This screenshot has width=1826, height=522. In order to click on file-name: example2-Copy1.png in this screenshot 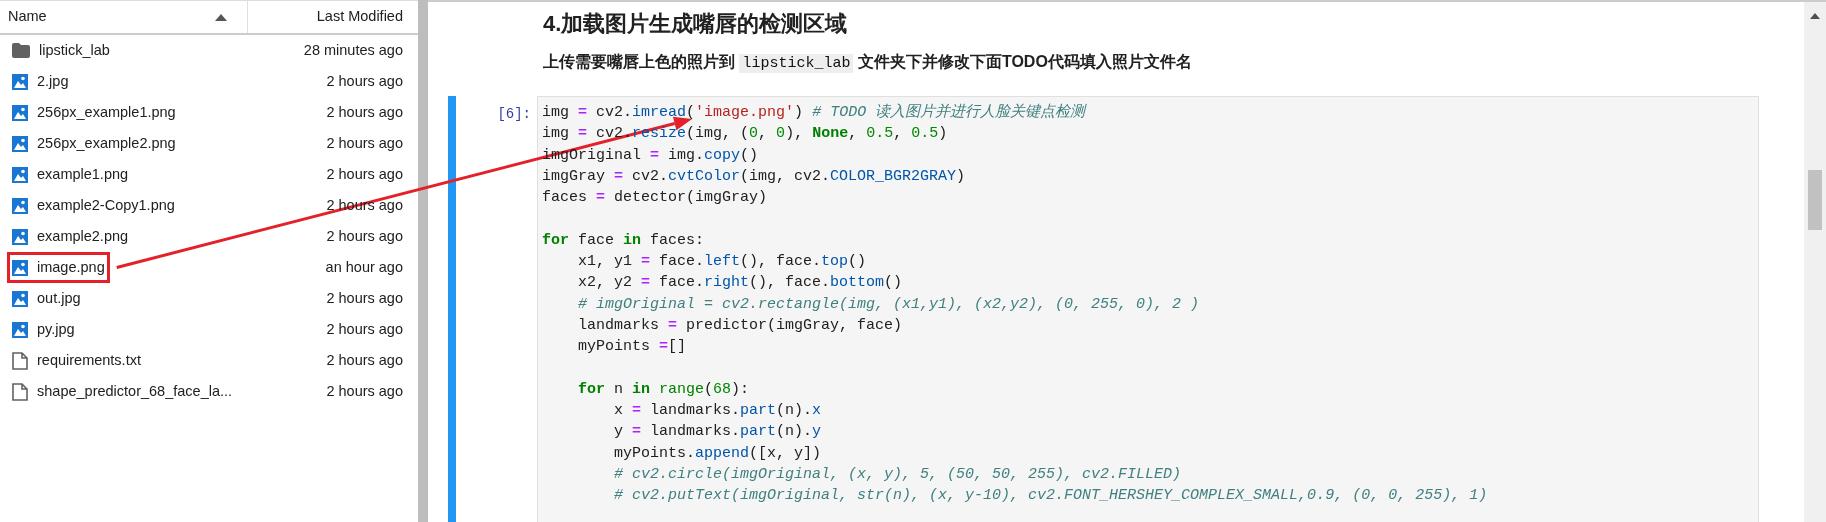, I will do `click(106, 205)`.